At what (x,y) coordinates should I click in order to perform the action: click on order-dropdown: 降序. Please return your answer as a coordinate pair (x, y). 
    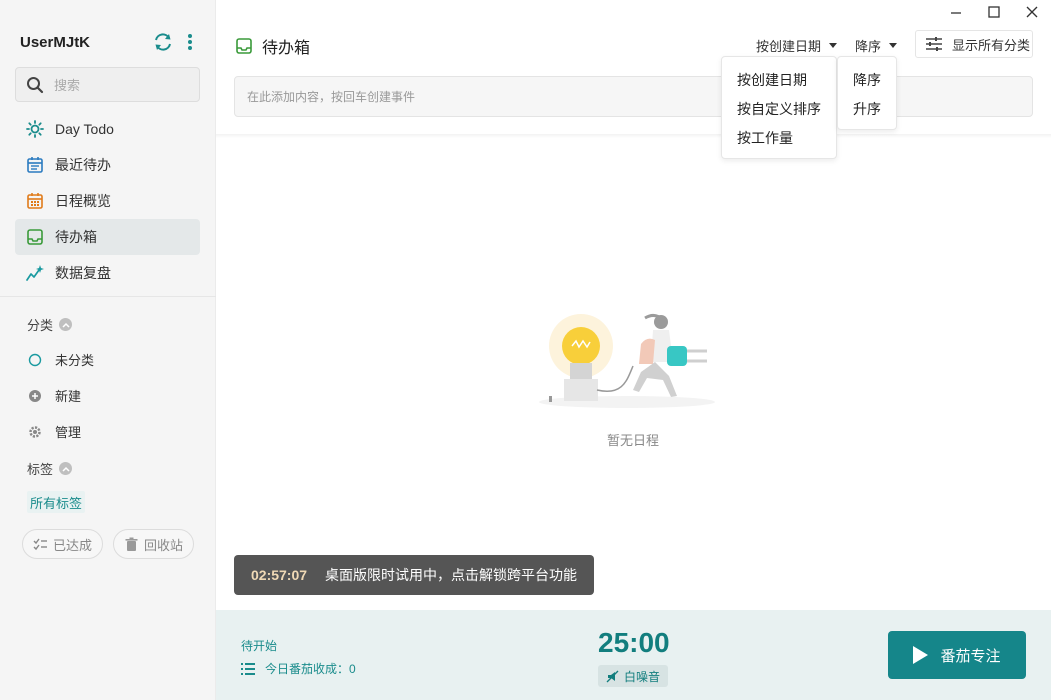
    Looking at the image, I should click on (876, 45).